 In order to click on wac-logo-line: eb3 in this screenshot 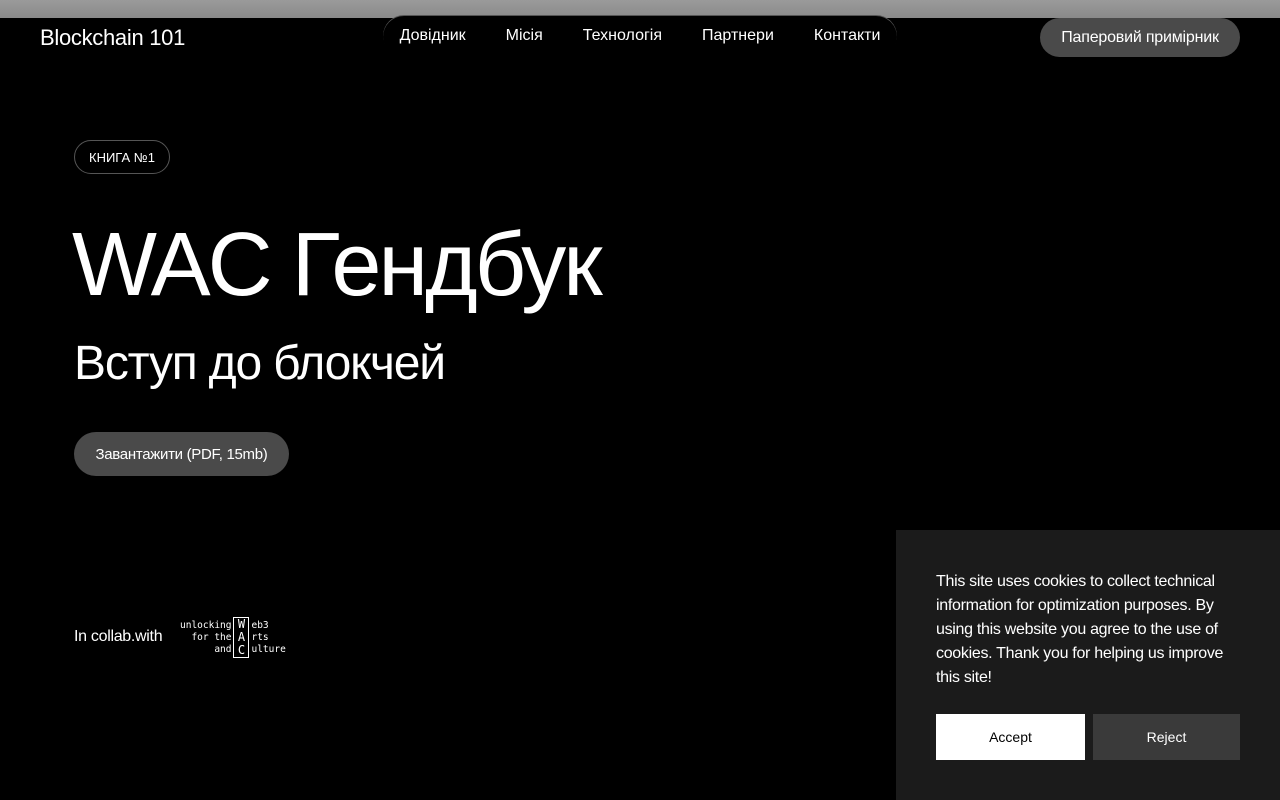, I will do `click(260, 625)`.